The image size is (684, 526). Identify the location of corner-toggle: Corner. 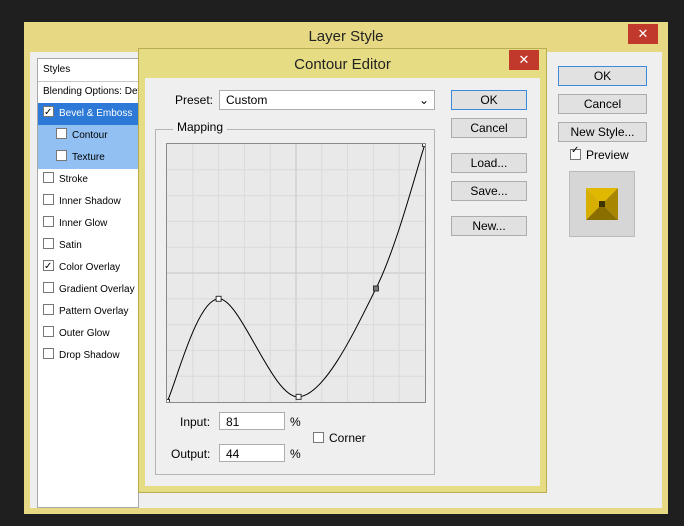
(339, 438).